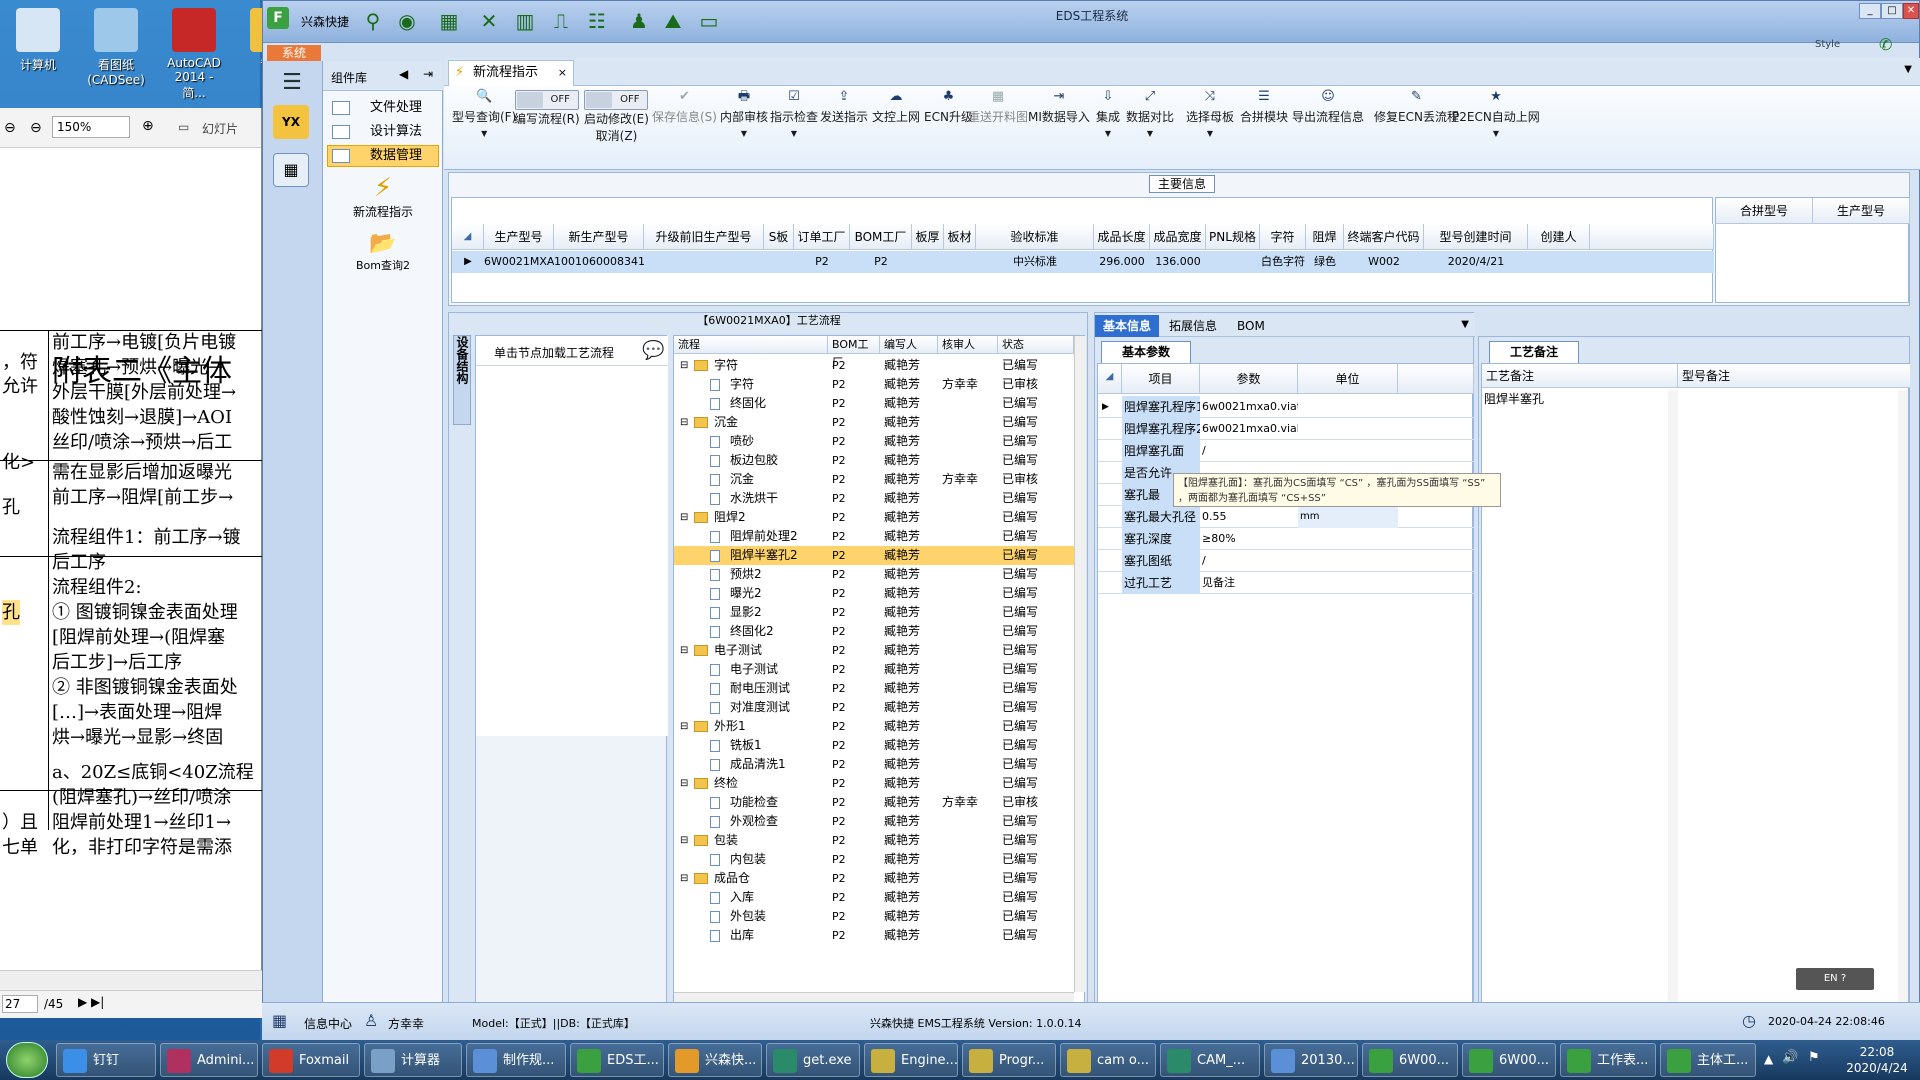  I want to click on slide-label: 幻灯片, so click(220, 128).